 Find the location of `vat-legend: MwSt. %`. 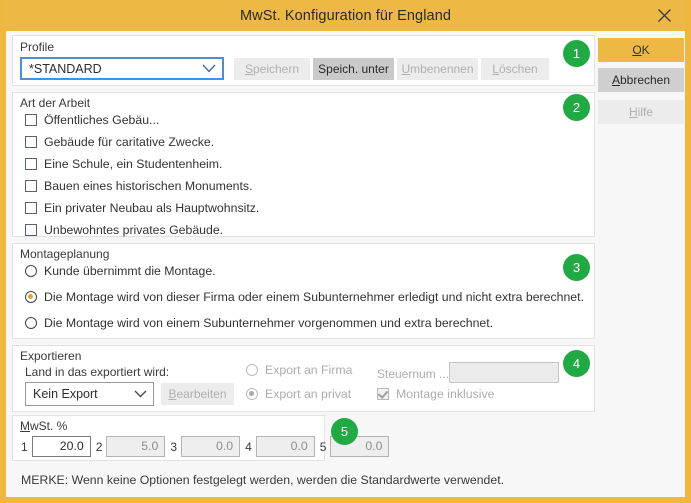

vat-legend: MwSt. % is located at coordinates (43, 426).